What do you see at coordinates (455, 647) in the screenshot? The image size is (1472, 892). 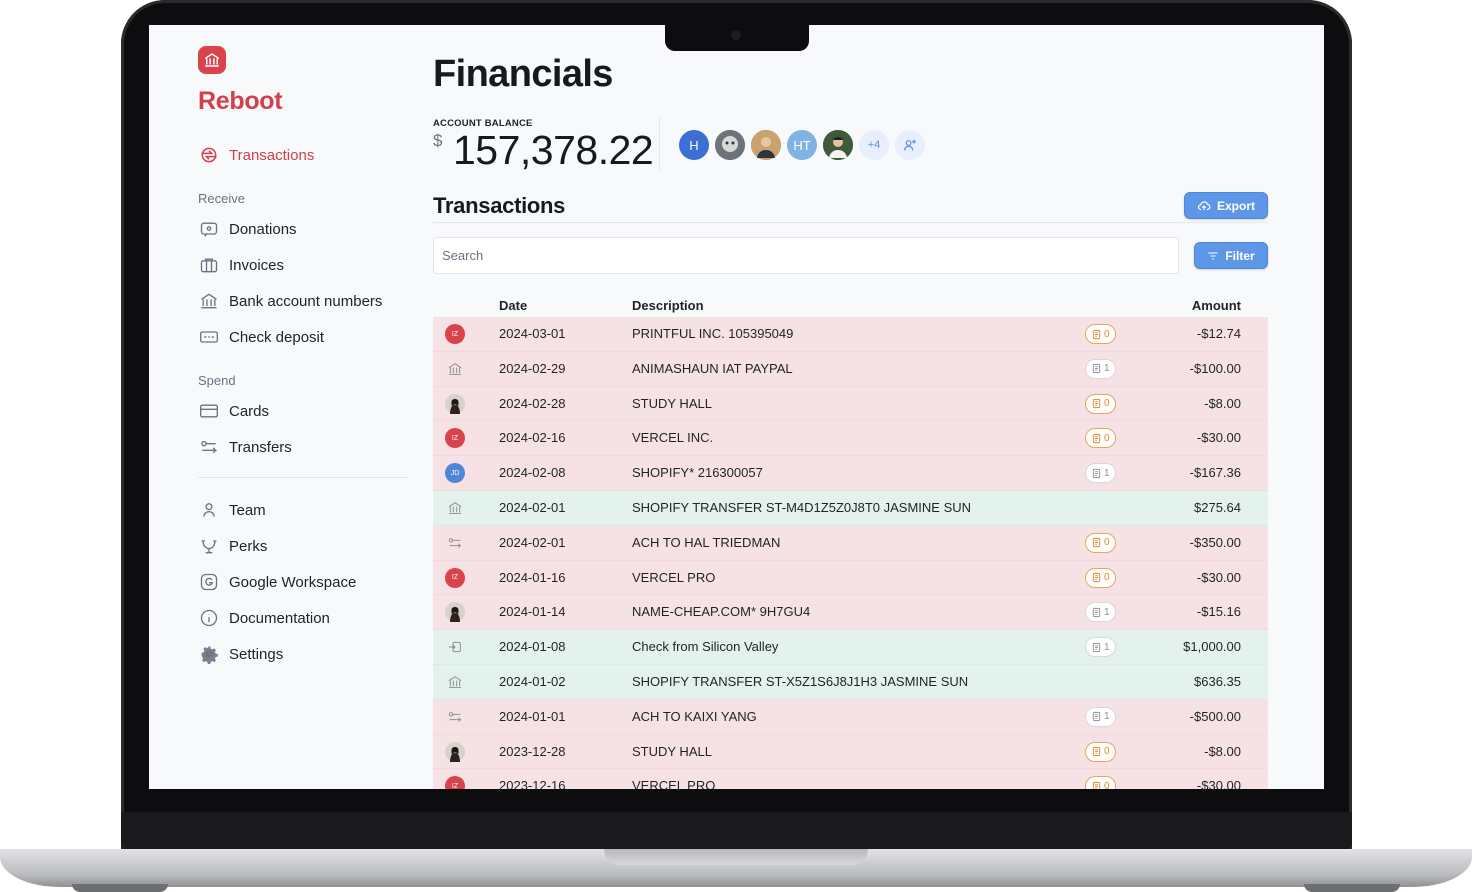 I see `check-icon` at bounding box center [455, 647].